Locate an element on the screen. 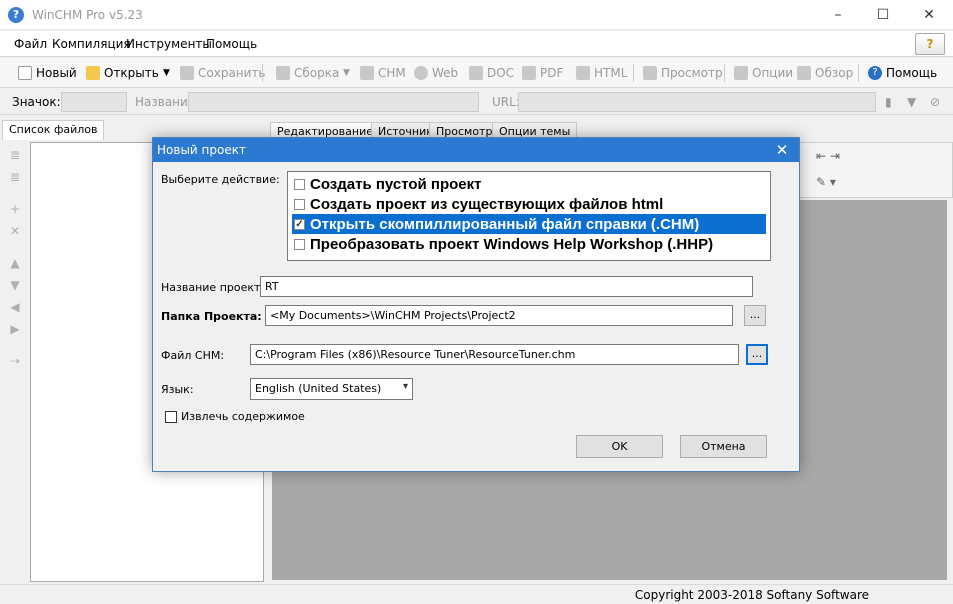  app-icon: ? is located at coordinates (16, 15).